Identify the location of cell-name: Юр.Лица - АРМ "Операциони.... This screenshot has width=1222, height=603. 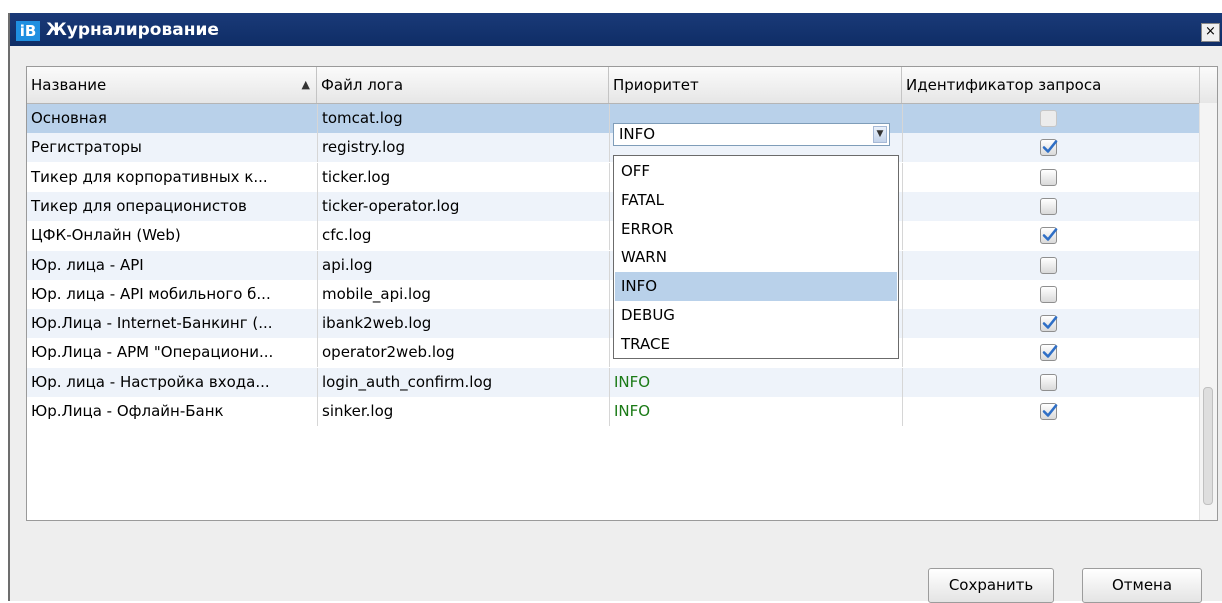
(172, 352).